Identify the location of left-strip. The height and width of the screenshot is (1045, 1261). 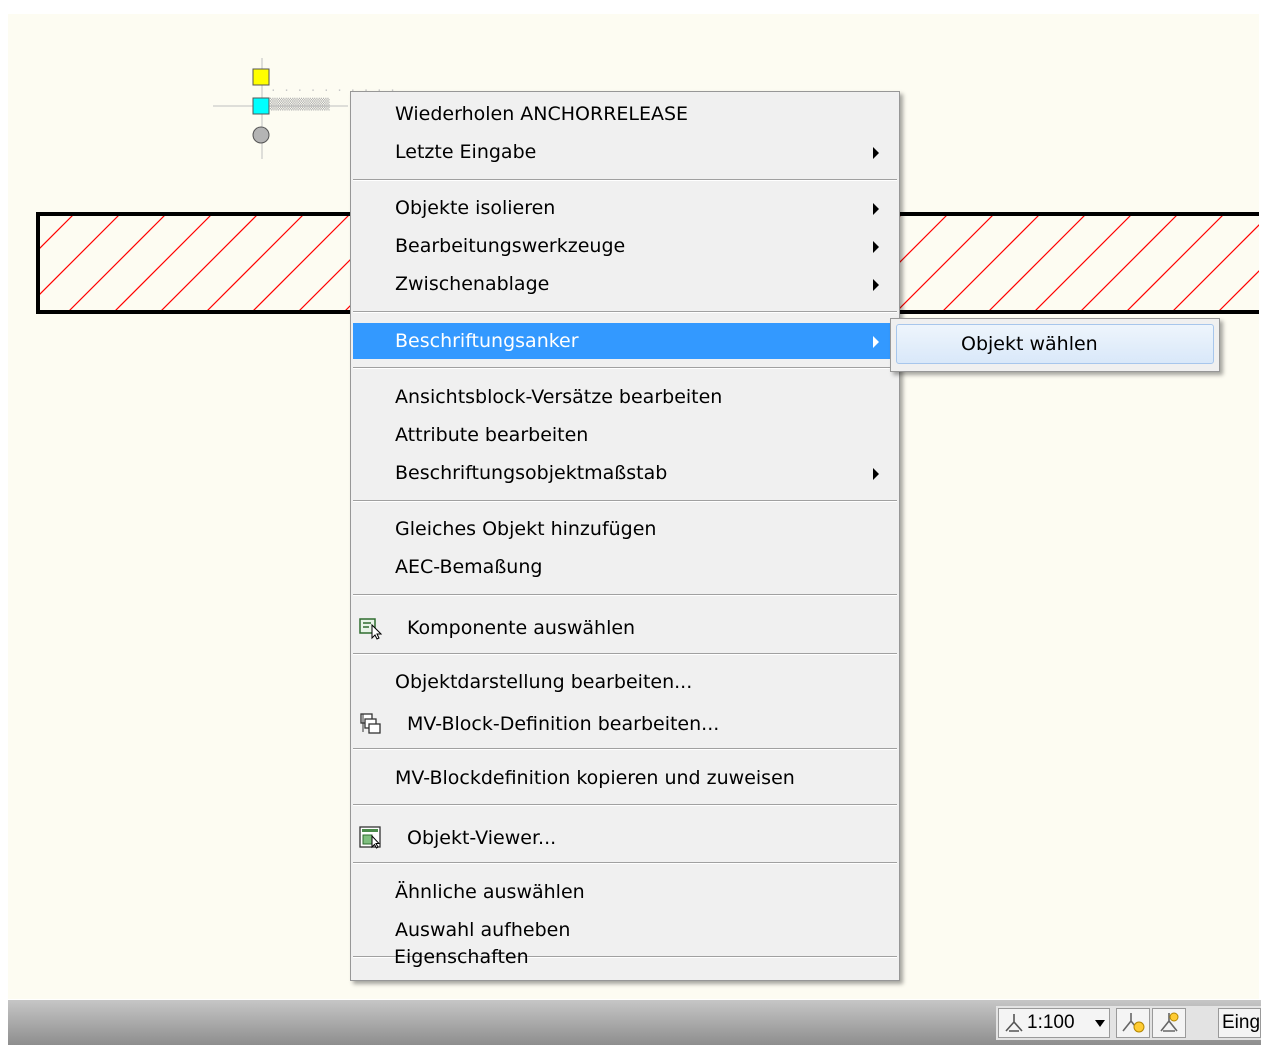
(4, 522).